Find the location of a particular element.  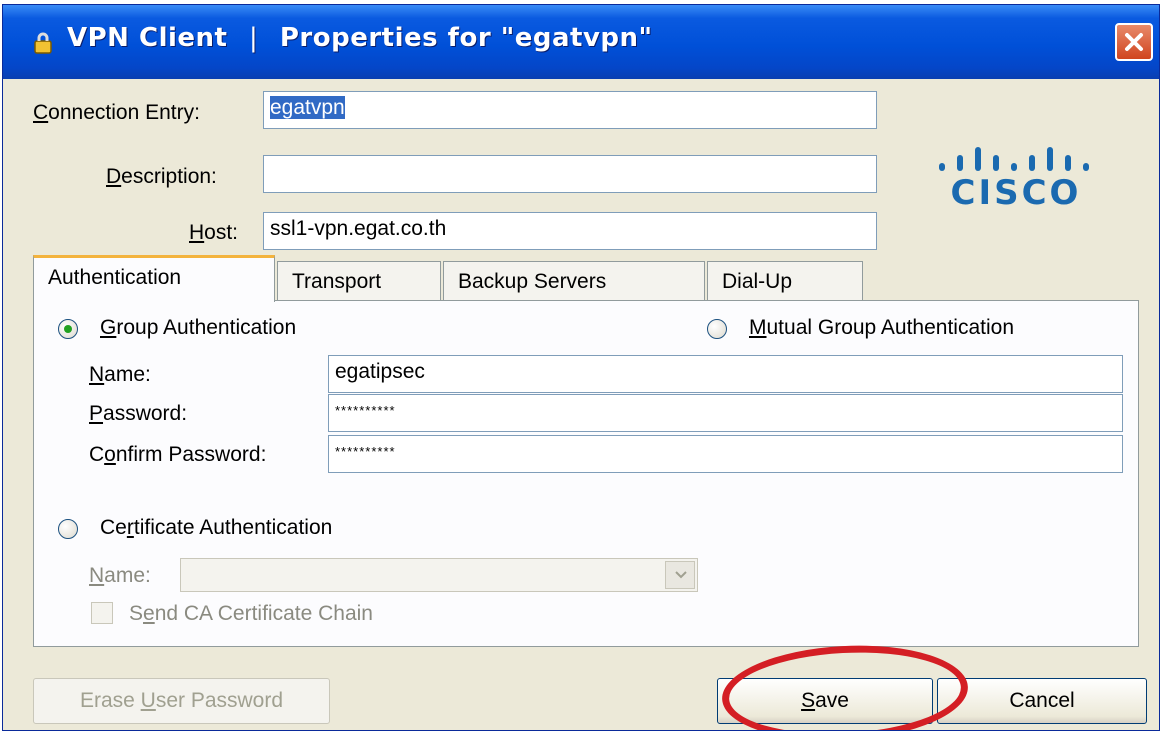

highlight-circle-annotation is located at coordinates (845, 684).